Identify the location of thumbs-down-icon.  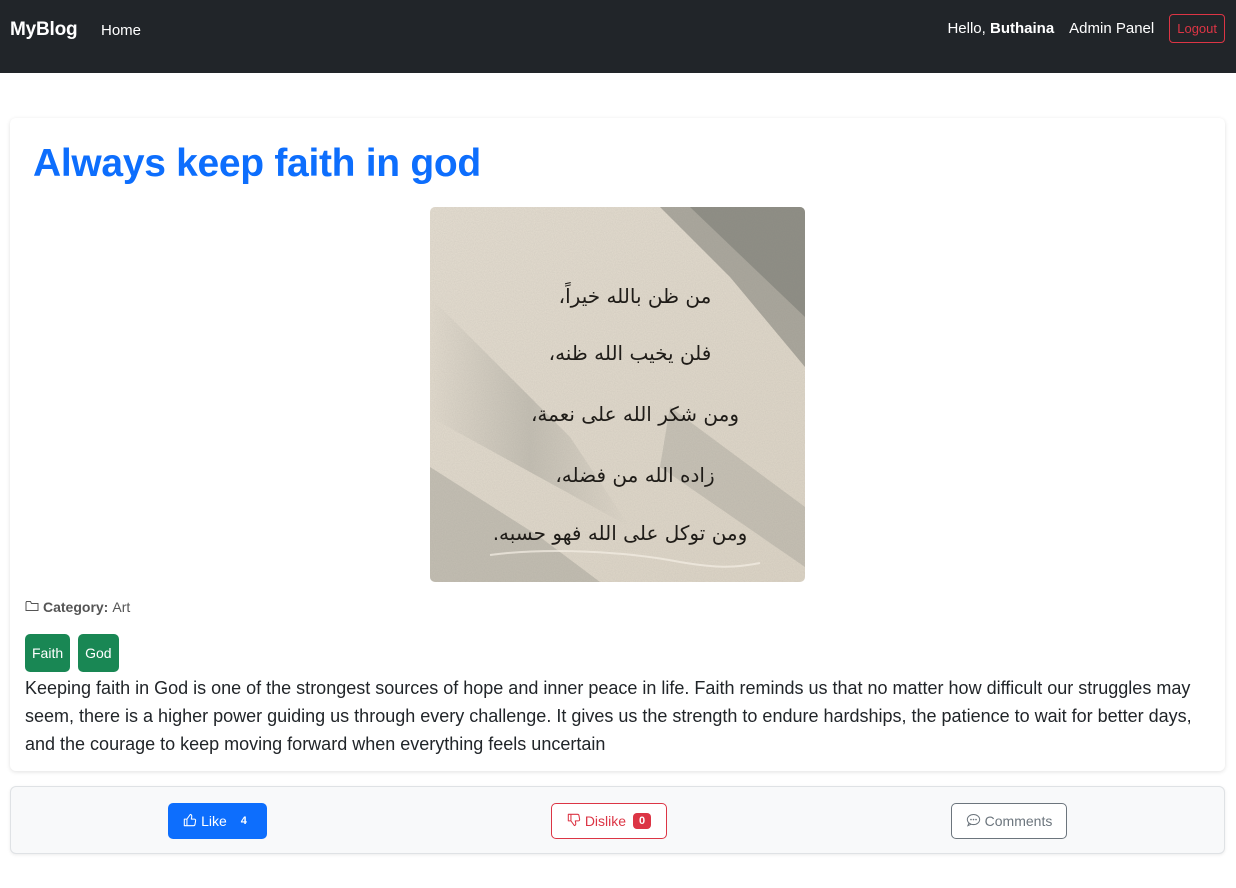
(576, 821).